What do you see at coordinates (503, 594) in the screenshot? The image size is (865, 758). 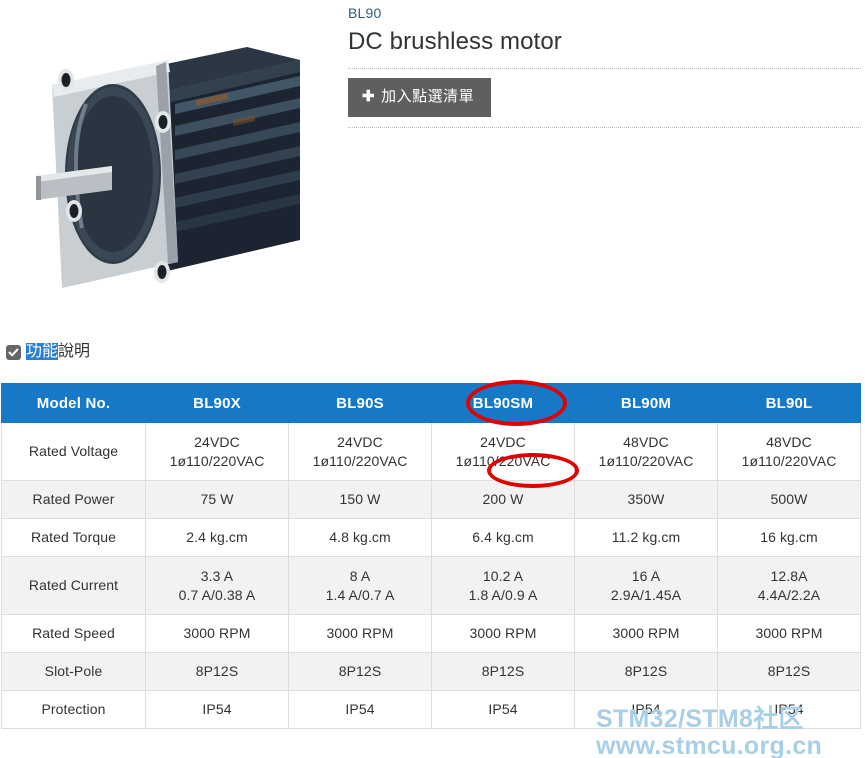 I see `cell-line-2: 1.8 A/0.9 A` at bounding box center [503, 594].